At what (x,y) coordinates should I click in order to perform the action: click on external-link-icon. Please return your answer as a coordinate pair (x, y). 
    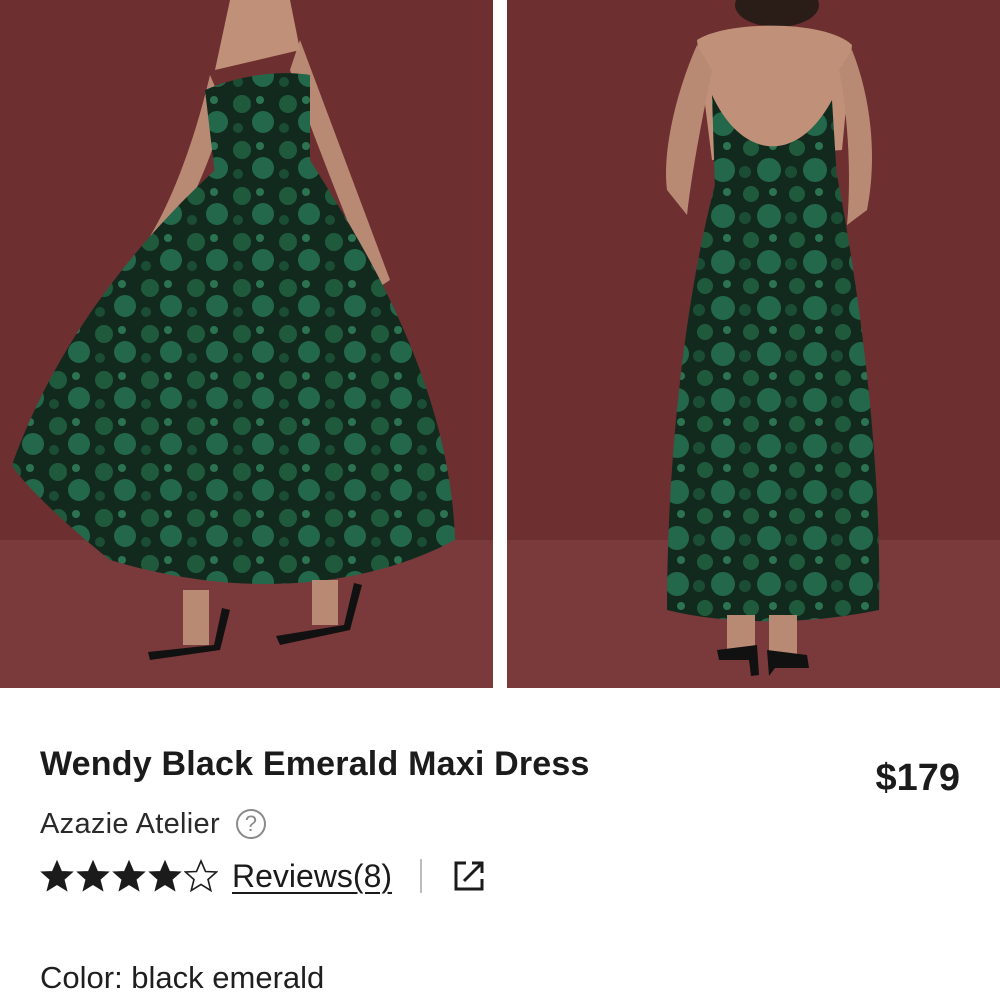
    Looking at the image, I should click on (469, 876).